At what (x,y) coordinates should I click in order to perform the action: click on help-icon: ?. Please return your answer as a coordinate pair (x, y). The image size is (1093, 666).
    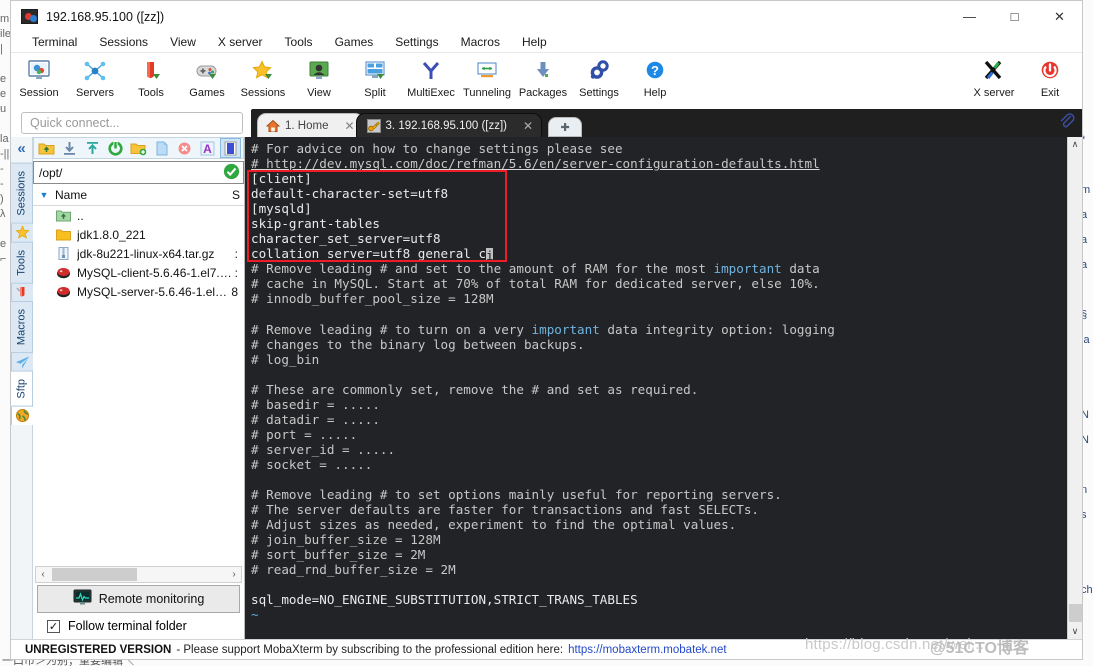
    Looking at the image, I should click on (655, 71).